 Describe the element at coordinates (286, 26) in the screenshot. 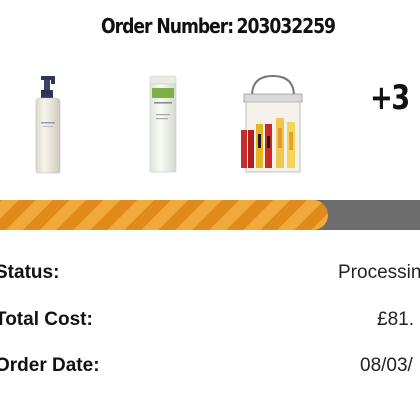

I see `order-number: 203032259` at that location.